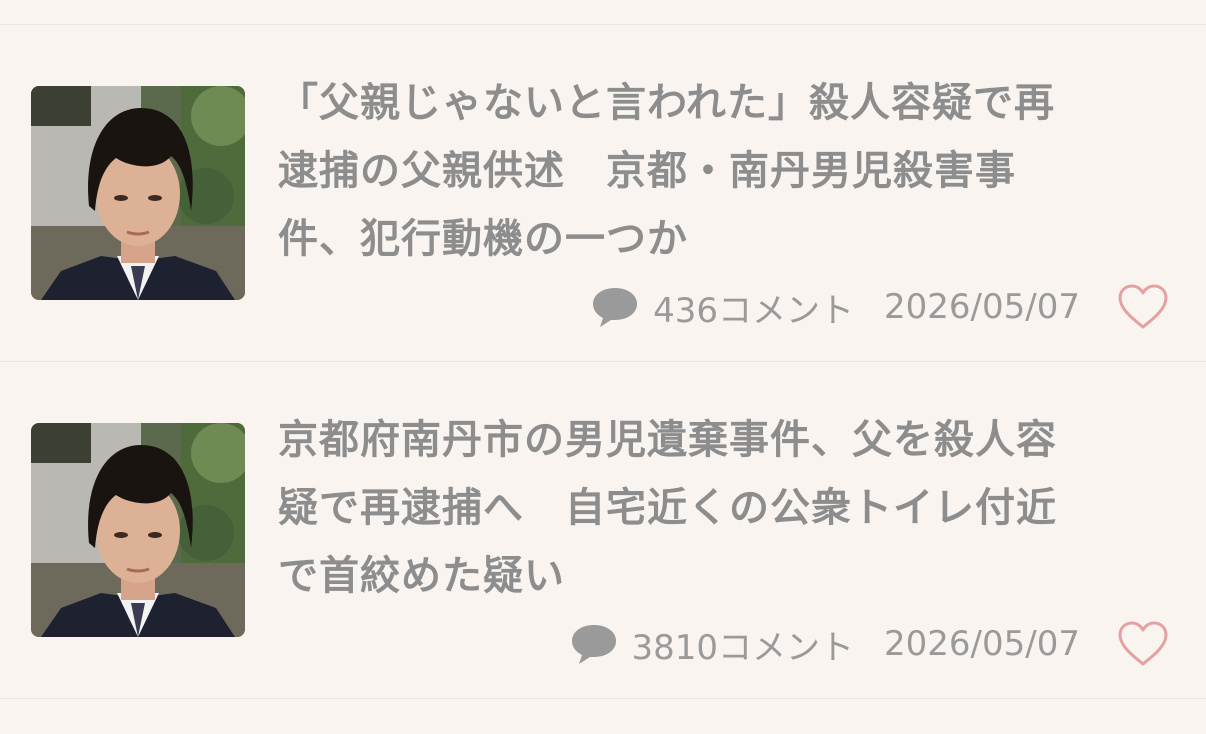 This screenshot has width=1206, height=734. What do you see at coordinates (666, 103) in the screenshot?
I see `article-title-line: 「父親じゃないと言われた」殺人容疑で再` at bounding box center [666, 103].